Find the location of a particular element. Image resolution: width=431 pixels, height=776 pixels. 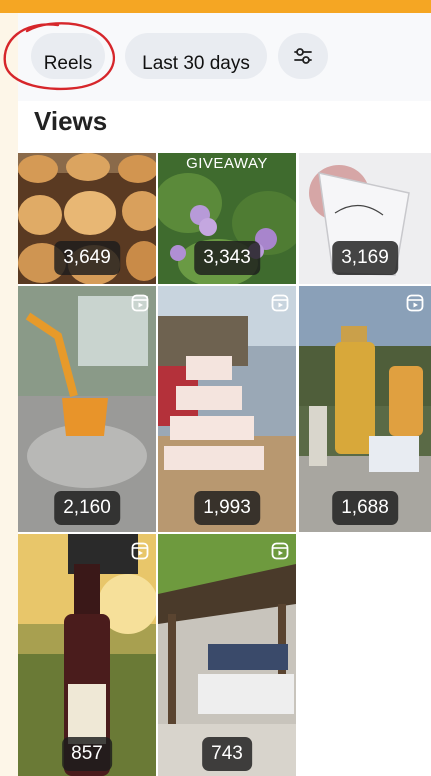

views-count-badge: 3,169 is located at coordinates (365, 258).